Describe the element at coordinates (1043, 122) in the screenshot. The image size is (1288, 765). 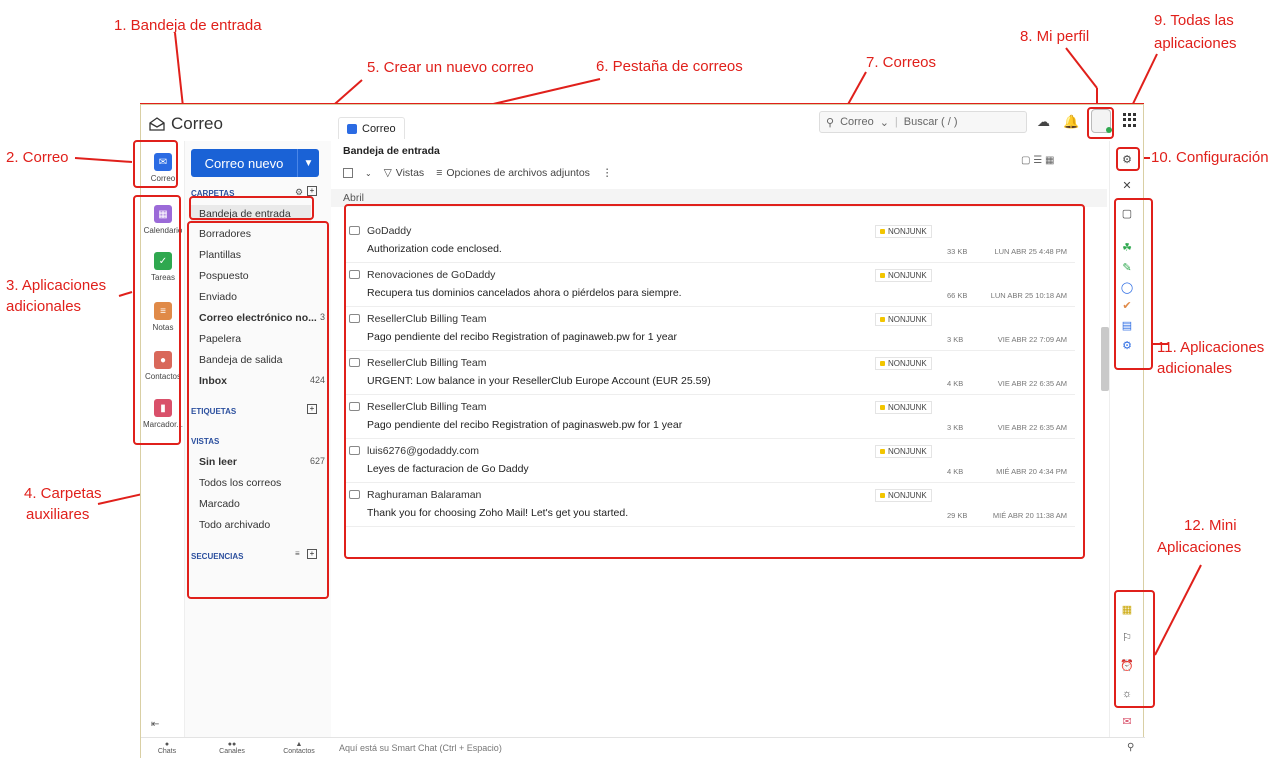
I see `cloud-sync-icon: ☁` at that location.